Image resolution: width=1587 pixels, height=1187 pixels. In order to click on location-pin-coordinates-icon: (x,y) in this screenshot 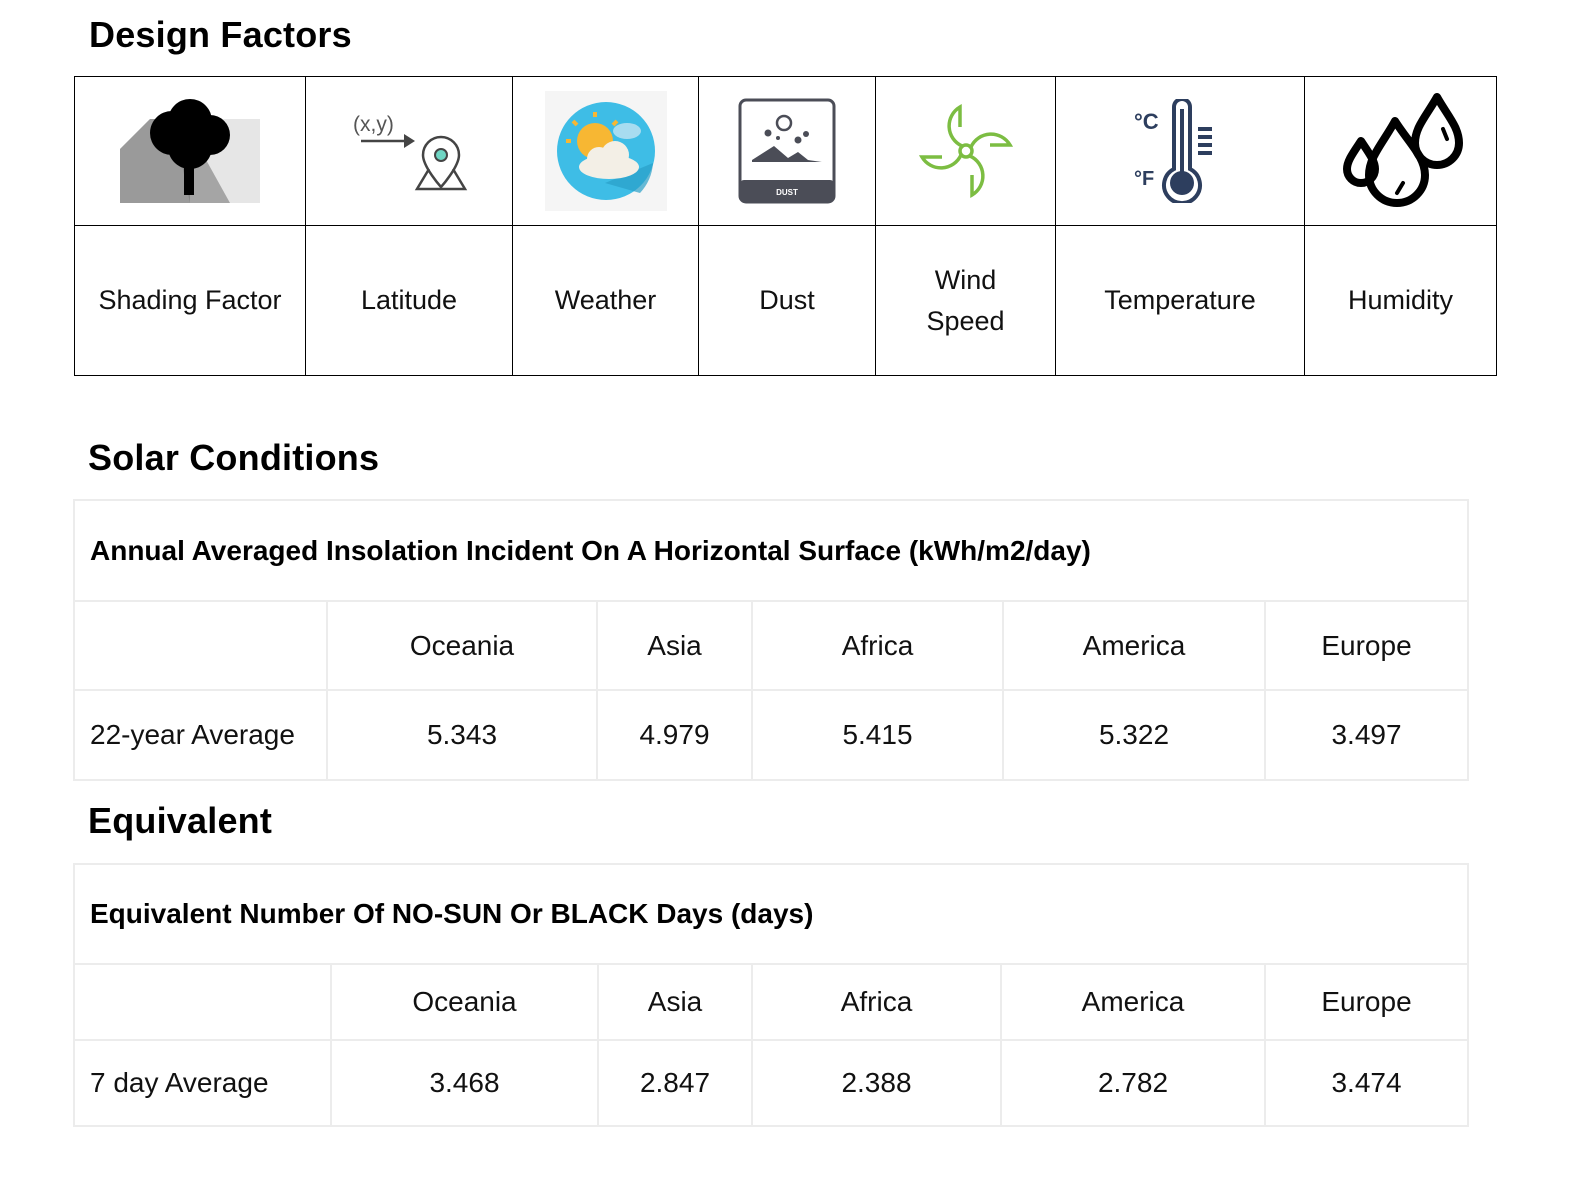, I will do `click(410, 152)`.